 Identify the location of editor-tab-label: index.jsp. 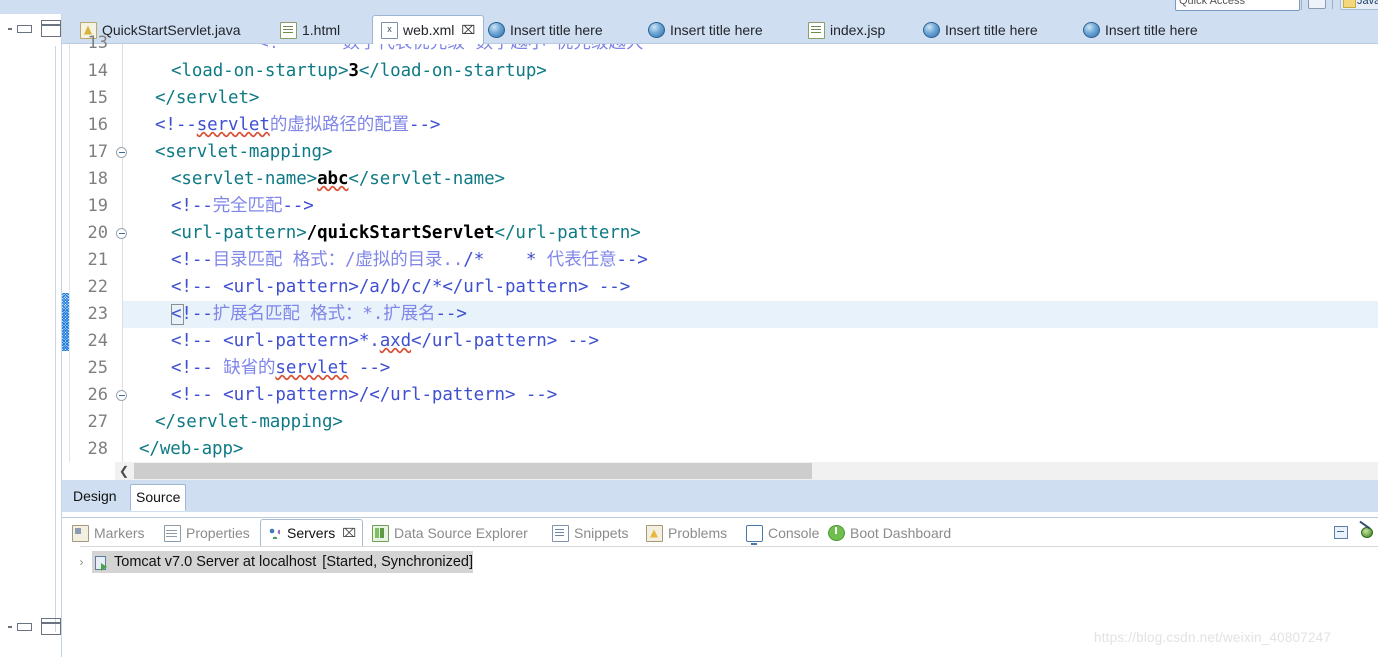
(858, 30).